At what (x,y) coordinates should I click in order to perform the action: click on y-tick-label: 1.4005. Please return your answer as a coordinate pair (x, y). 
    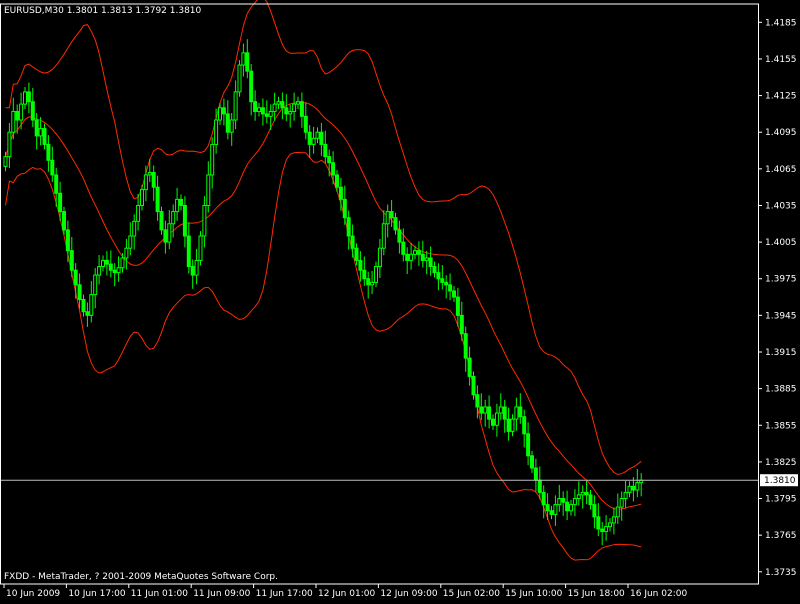
    Looking at the image, I should click on (781, 243).